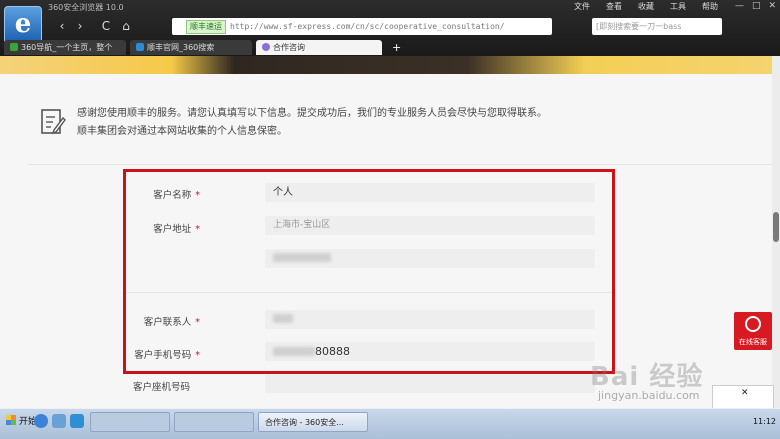 The image size is (780, 439). I want to click on menu-favorites: 收藏, so click(646, 6).